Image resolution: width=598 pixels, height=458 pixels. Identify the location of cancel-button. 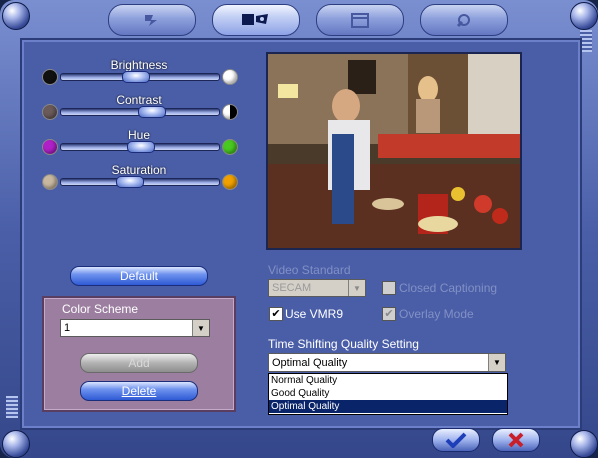
(516, 440).